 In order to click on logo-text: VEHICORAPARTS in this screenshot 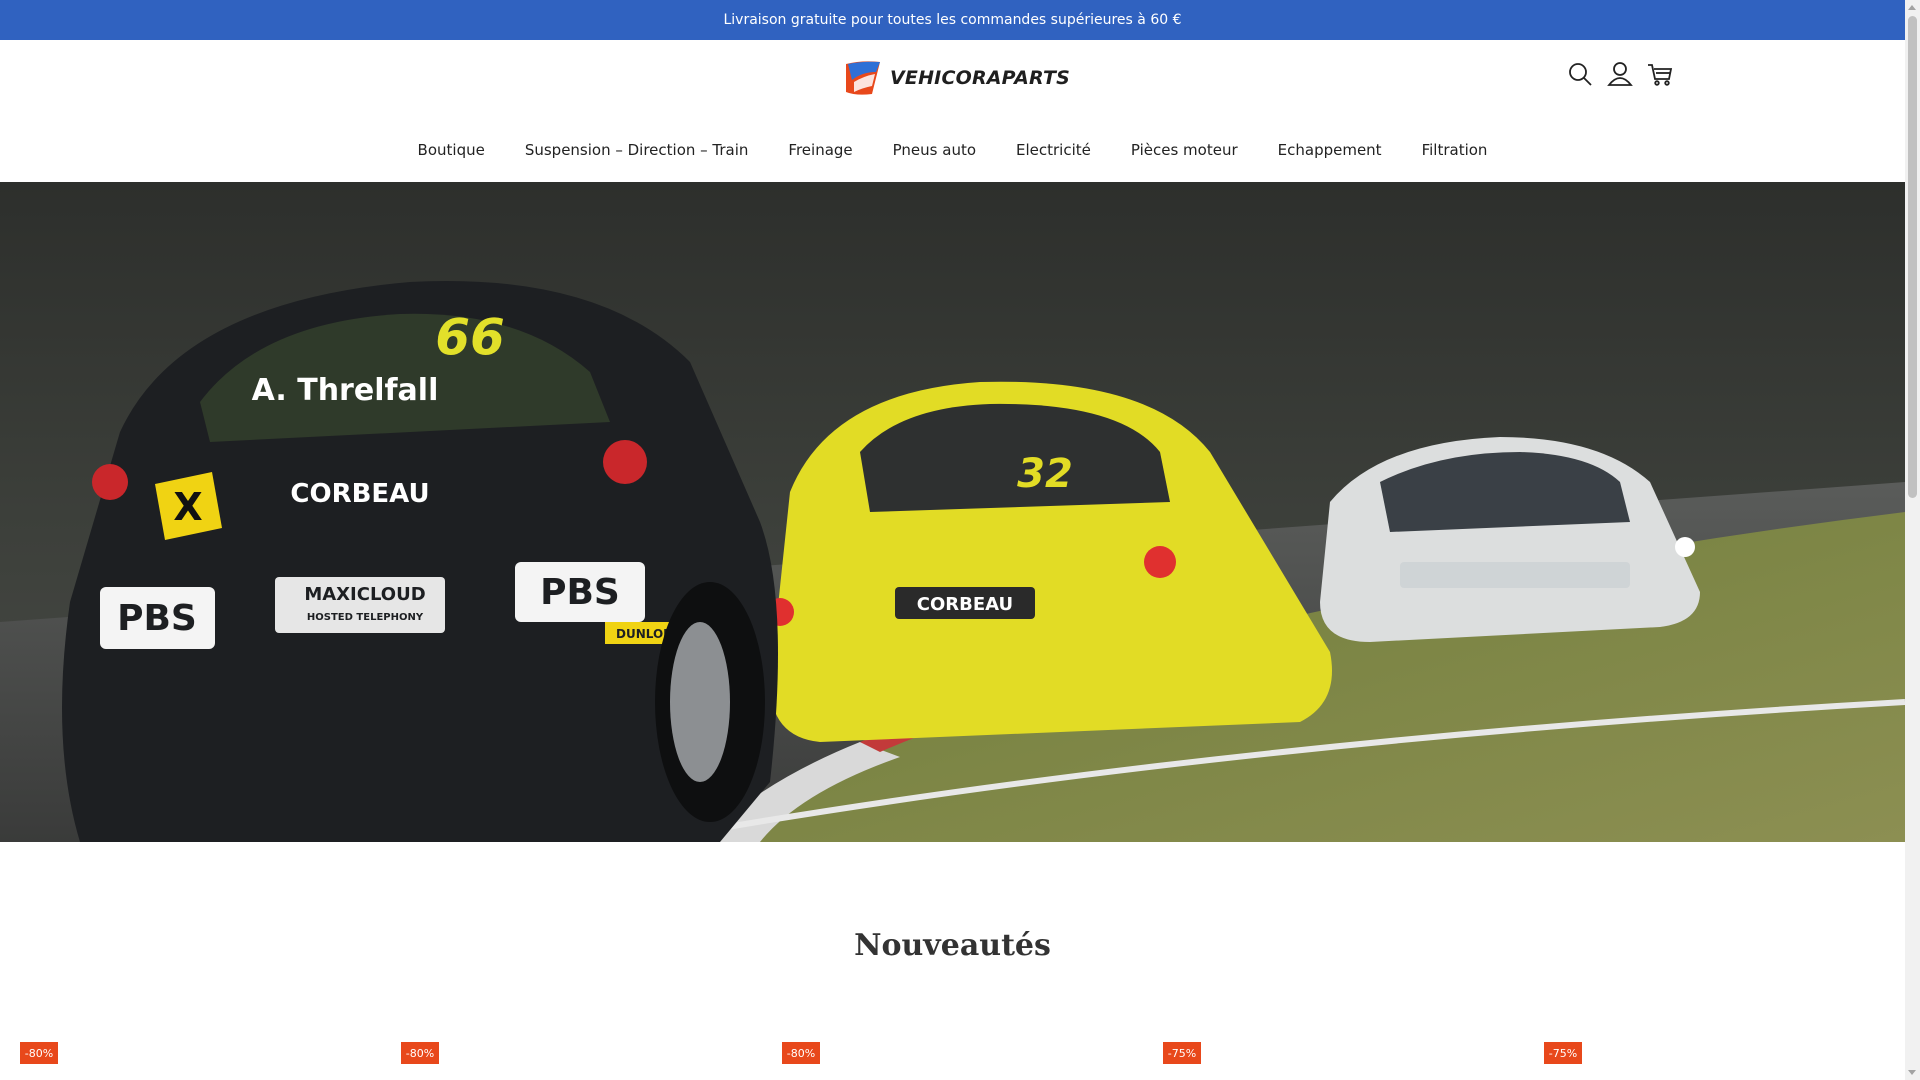, I will do `click(980, 78)`.